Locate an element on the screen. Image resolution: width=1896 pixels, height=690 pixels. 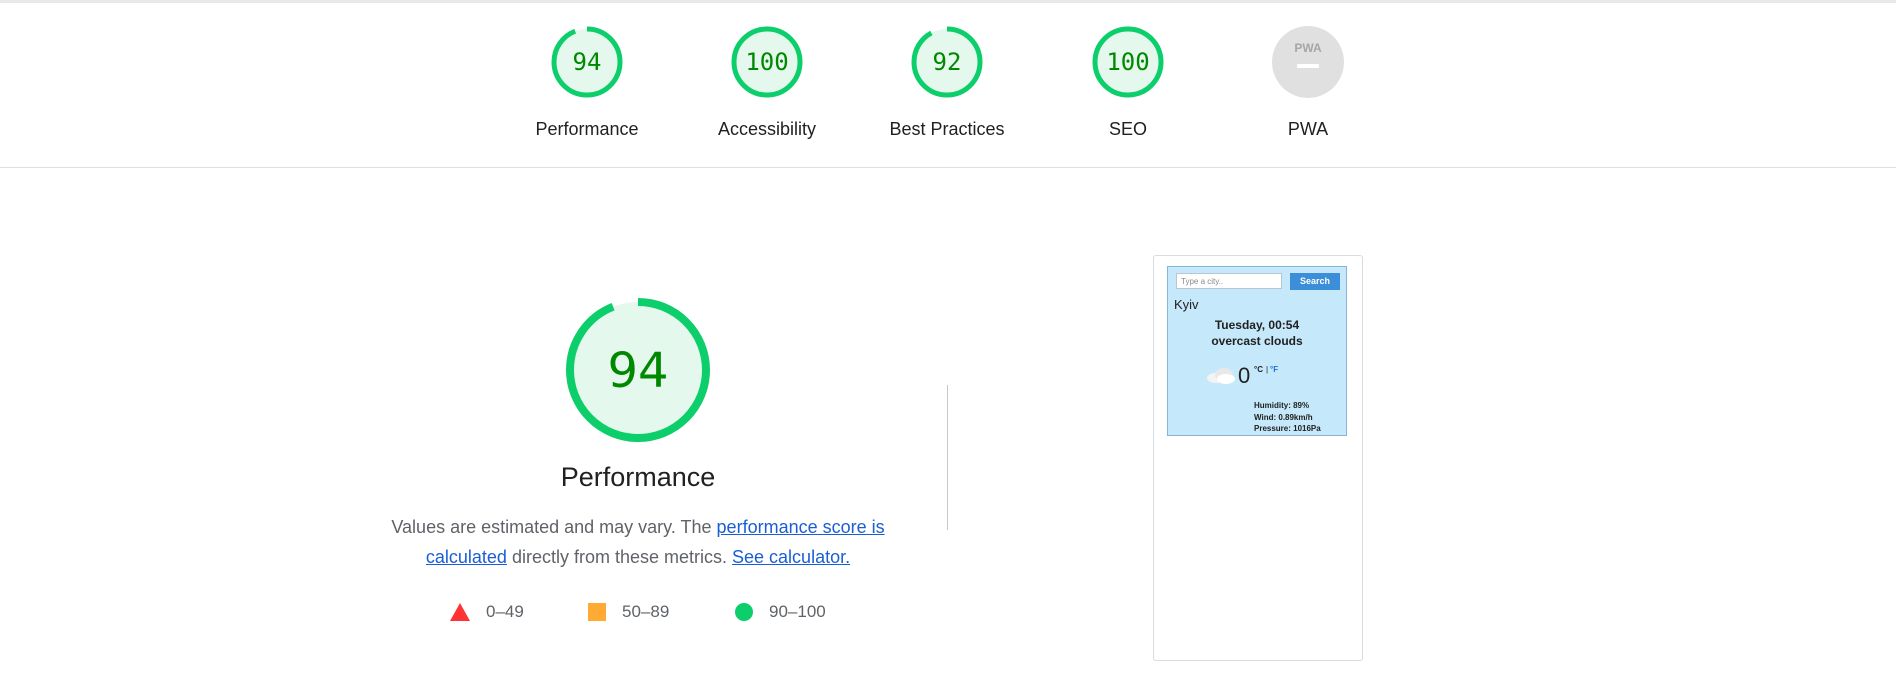
gauge-accessibility: 100 Accessibility is located at coordinates (767, 90).